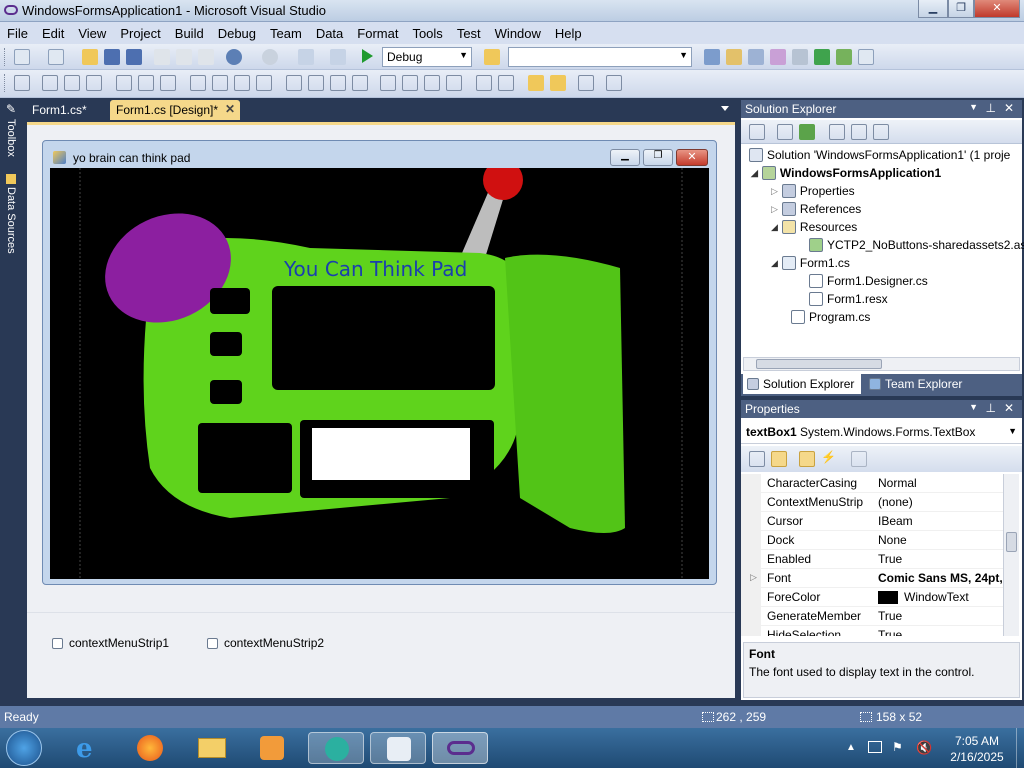 The height and width of the screenshot is (768, 1024). I want to click on toolbar-grip, so click(5, 57).